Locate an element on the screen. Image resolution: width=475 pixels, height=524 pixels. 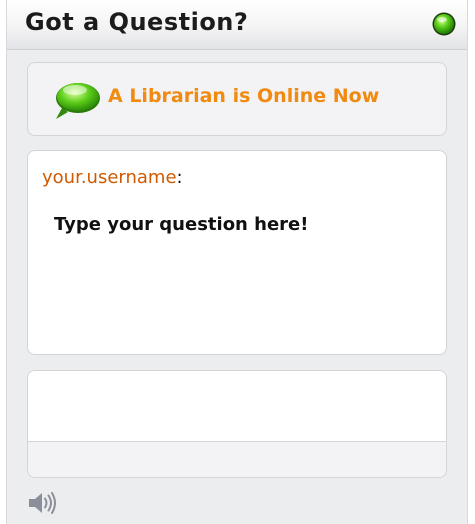
speaker-icon is located at coordinates (42, 503).